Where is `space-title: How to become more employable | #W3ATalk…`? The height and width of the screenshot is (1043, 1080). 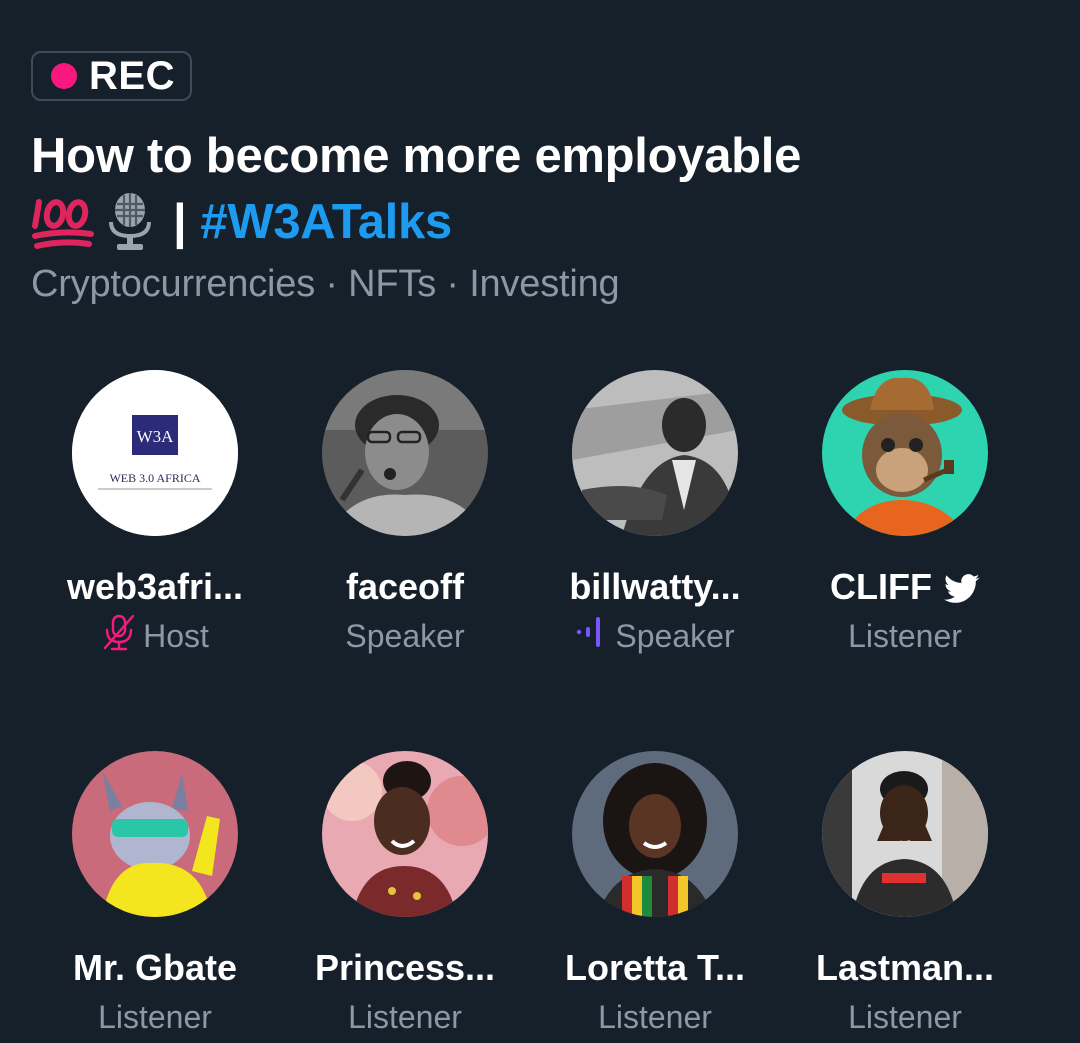 space-title: How to become more employable | #W3ATalk… is located at coordinates (541, 189).